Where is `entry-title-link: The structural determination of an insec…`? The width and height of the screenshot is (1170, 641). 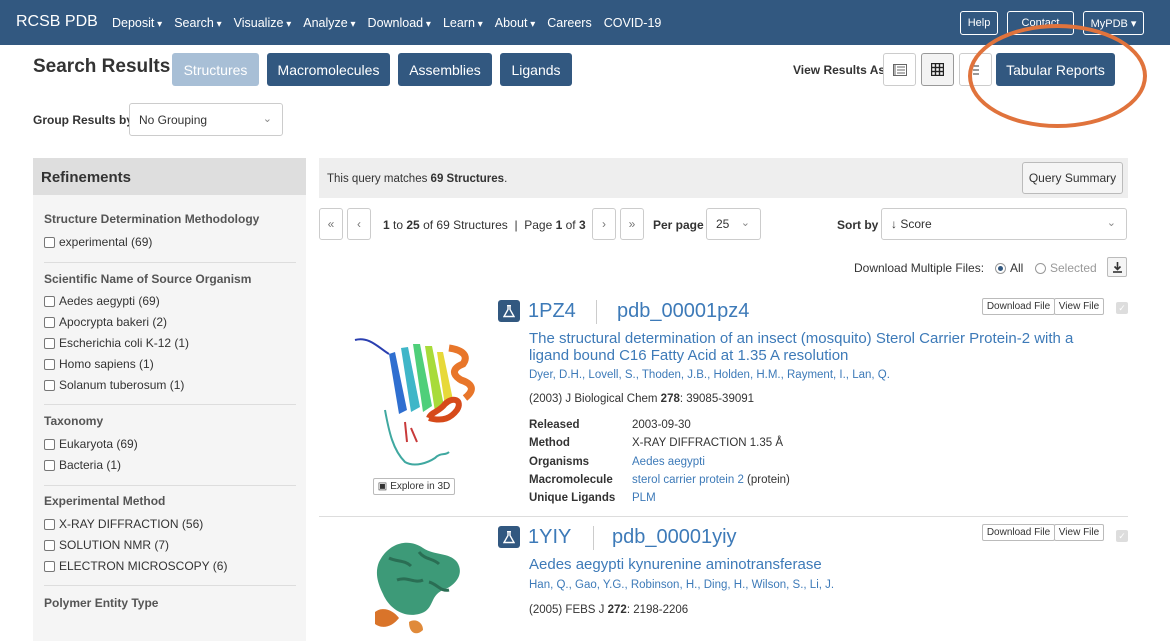
entry-title-link: The structural determination of an insec… is located at coordinates (819, 347).